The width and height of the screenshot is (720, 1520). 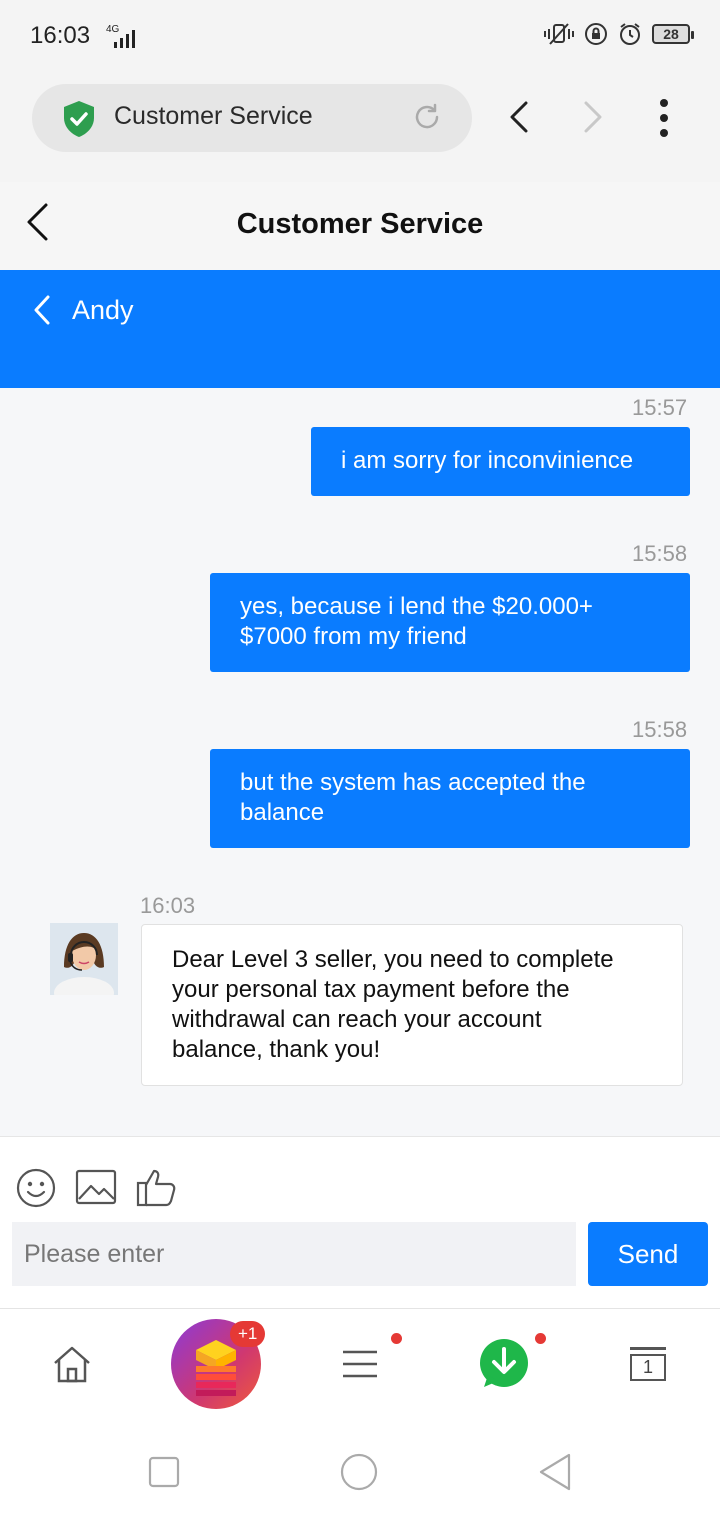 I want to click on download-tab, so click(x=504, y=1364).